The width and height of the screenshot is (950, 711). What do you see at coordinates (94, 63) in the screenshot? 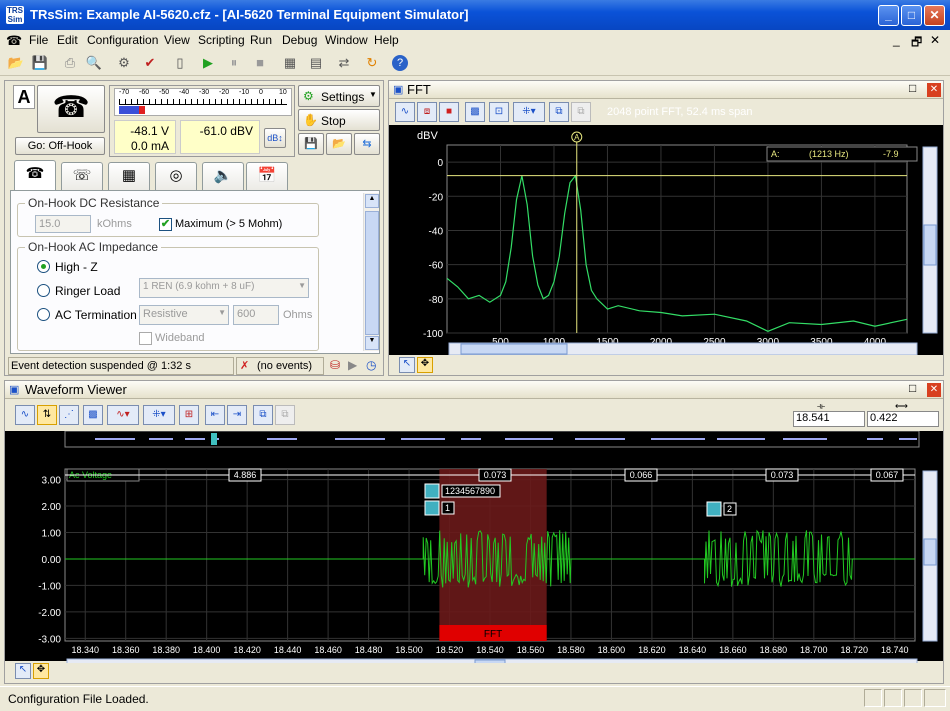
I see `print-preview-icon: 🔍` at bounding box center [94, 63].